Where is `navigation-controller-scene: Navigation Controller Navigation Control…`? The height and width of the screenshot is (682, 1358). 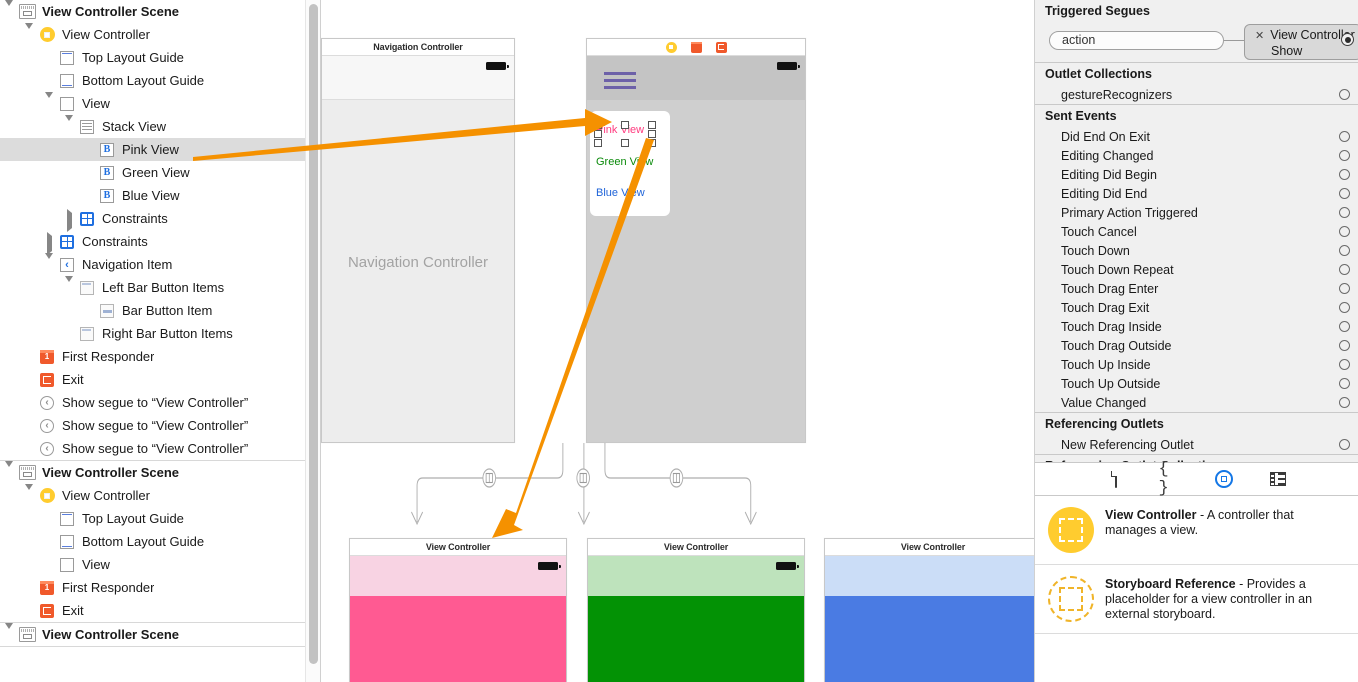 navigation-controller-scene: Navigation Controller Navigation Control… is located at coordinates (418, 240).